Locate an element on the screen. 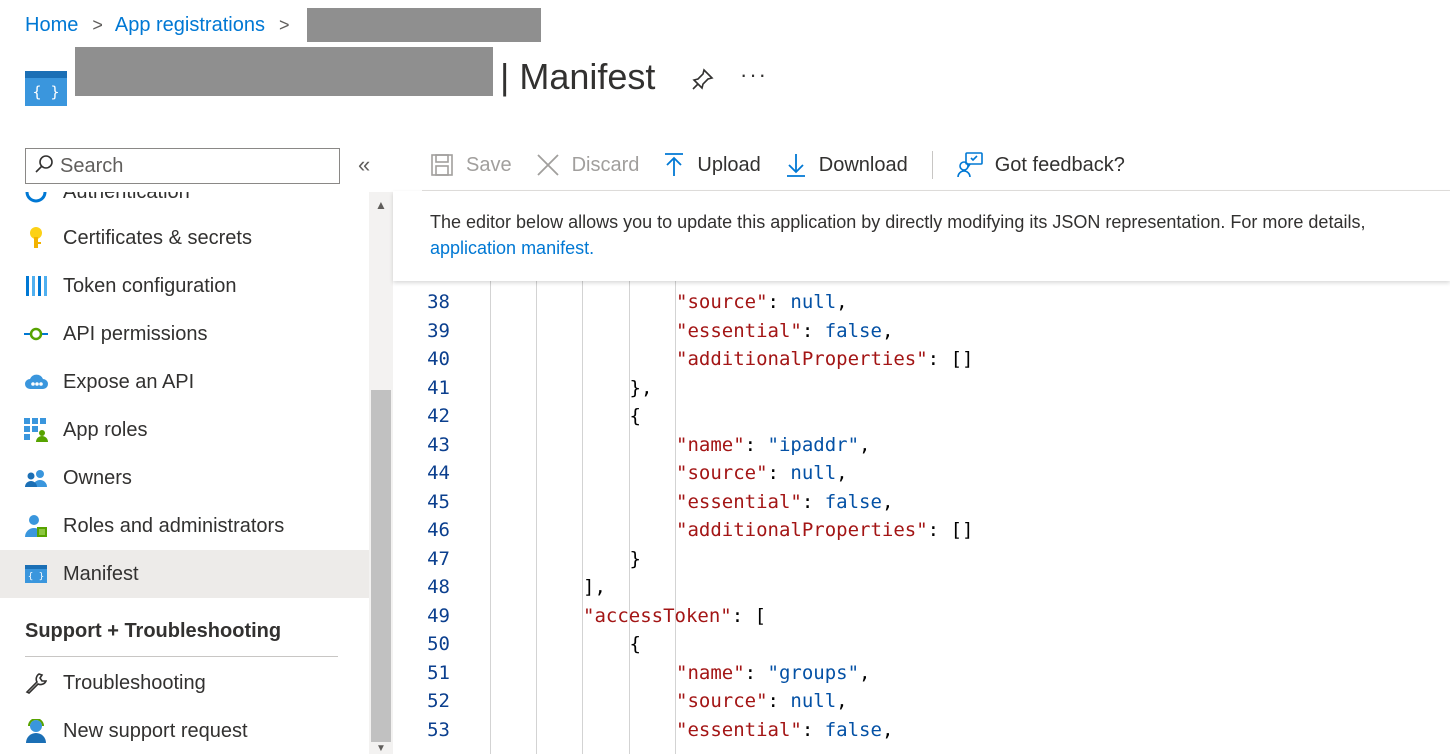  sidebar-item-certificates-secrets: Certificates & secrets is located at coordinates (184, 238).